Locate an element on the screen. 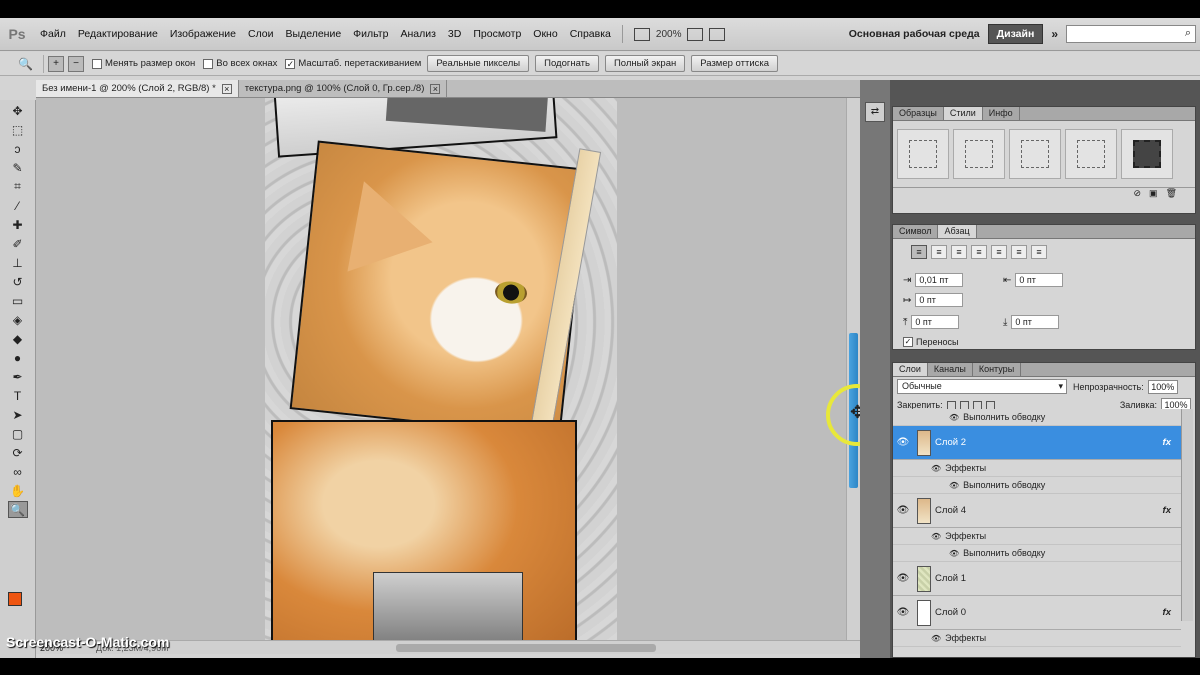  first-line-field: ↦ 0 пт is located at coordinates (933, 300).